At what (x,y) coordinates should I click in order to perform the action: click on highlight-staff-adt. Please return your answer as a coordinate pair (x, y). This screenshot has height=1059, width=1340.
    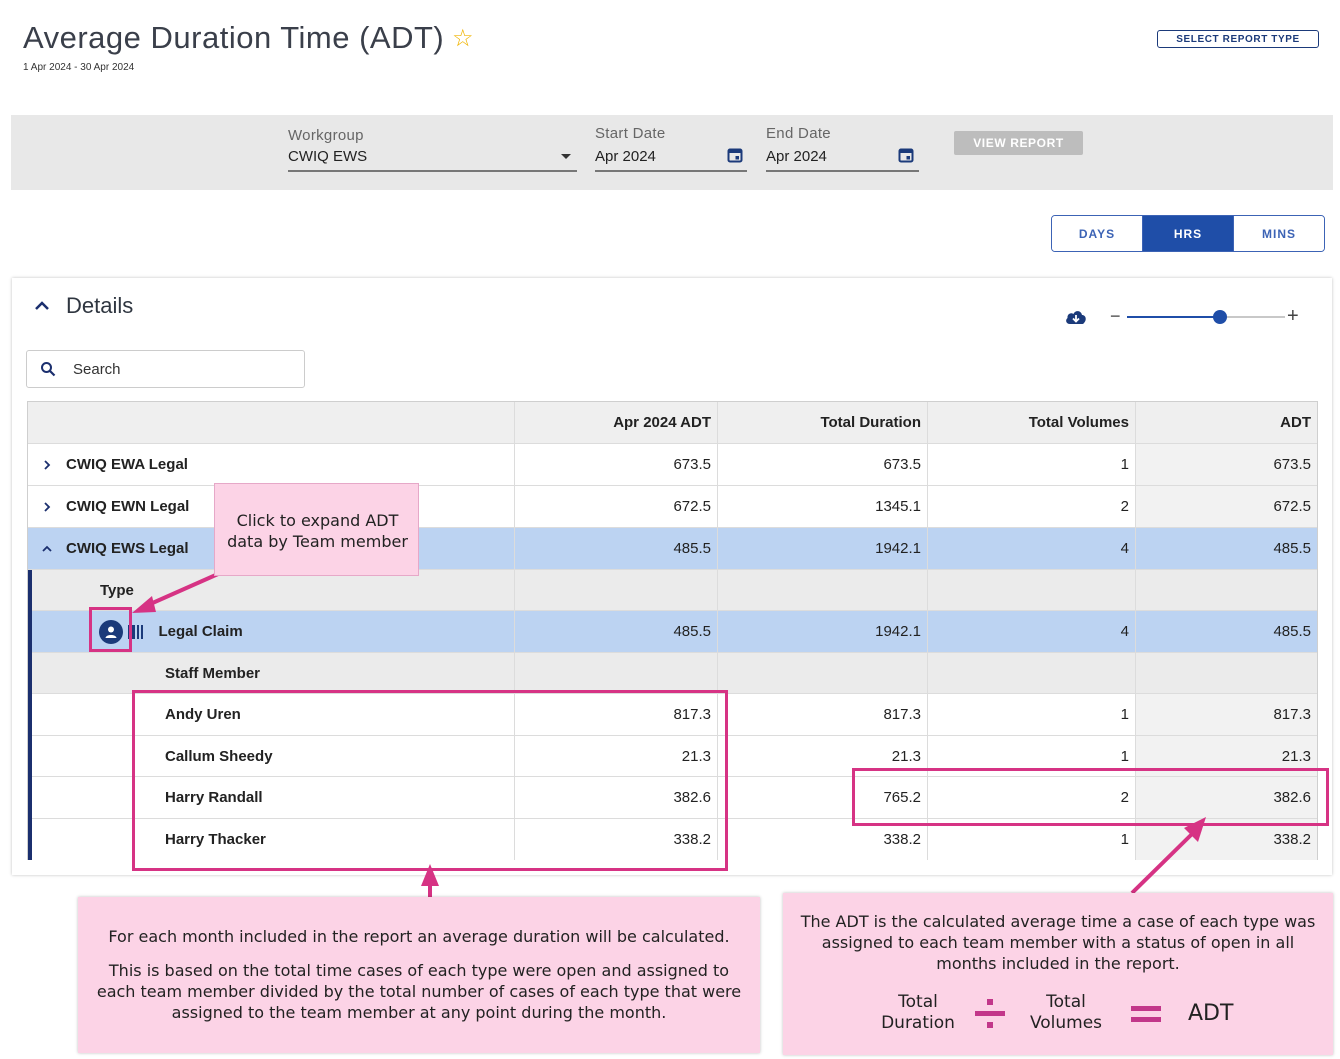
    Looking at the image, I should click on (430, 780).